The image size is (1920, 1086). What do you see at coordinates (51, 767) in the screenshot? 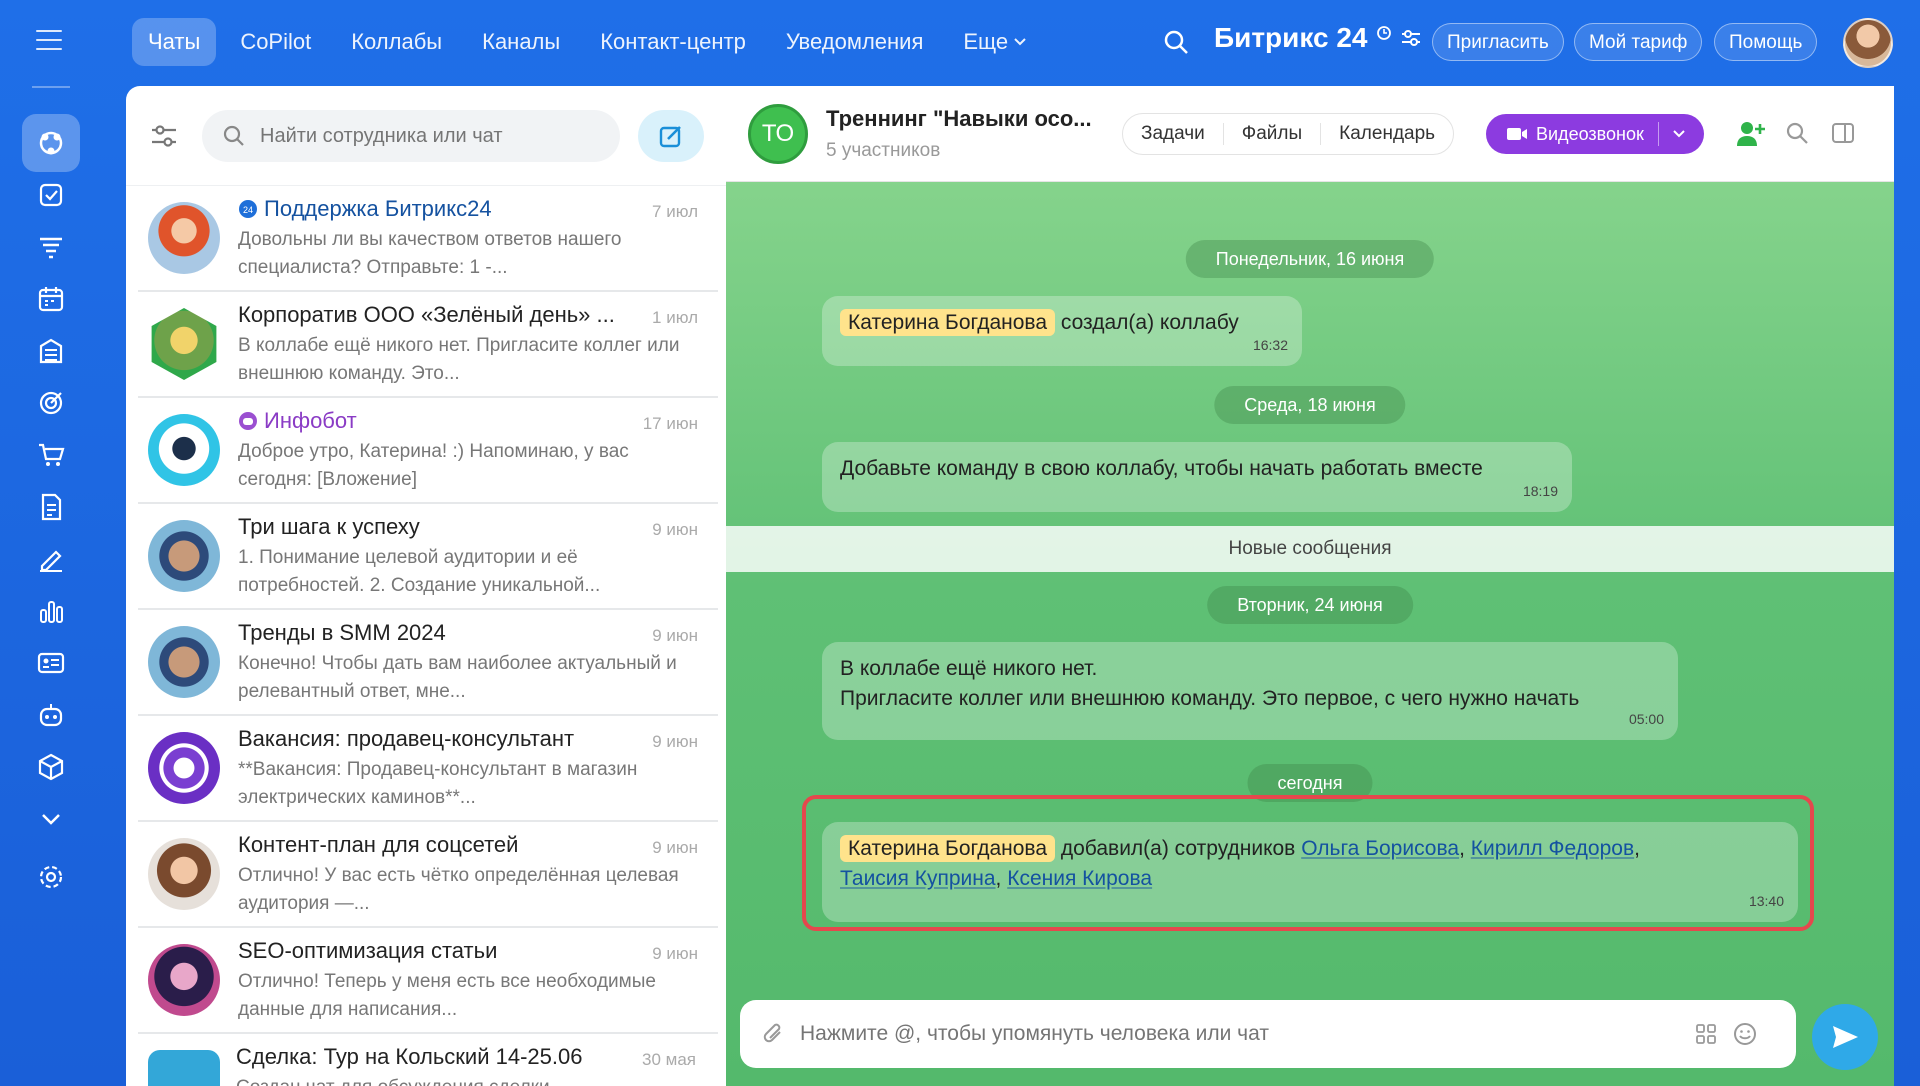
I see `box-icon` at bounding box center [51, 767].